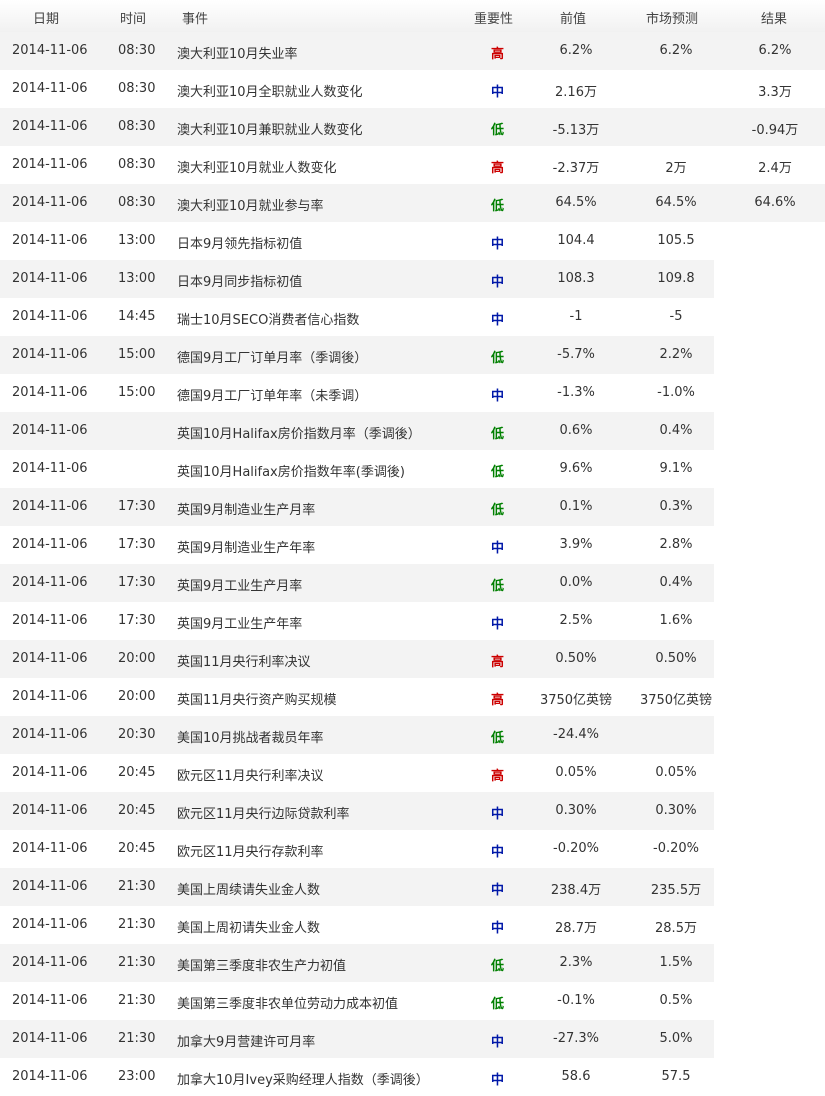 The width and height of the screenshot is (825, 1096). I want to click on cell-previous: -2.37万, so click(576, 168).